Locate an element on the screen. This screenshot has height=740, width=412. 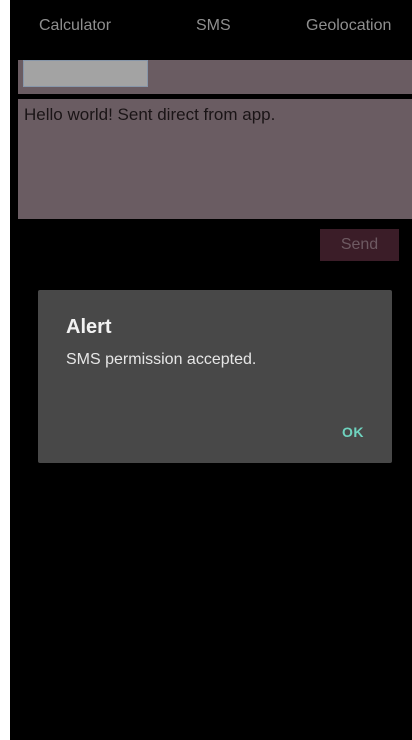
tab-calculator: Calculator is located at coordinates (75, 26).